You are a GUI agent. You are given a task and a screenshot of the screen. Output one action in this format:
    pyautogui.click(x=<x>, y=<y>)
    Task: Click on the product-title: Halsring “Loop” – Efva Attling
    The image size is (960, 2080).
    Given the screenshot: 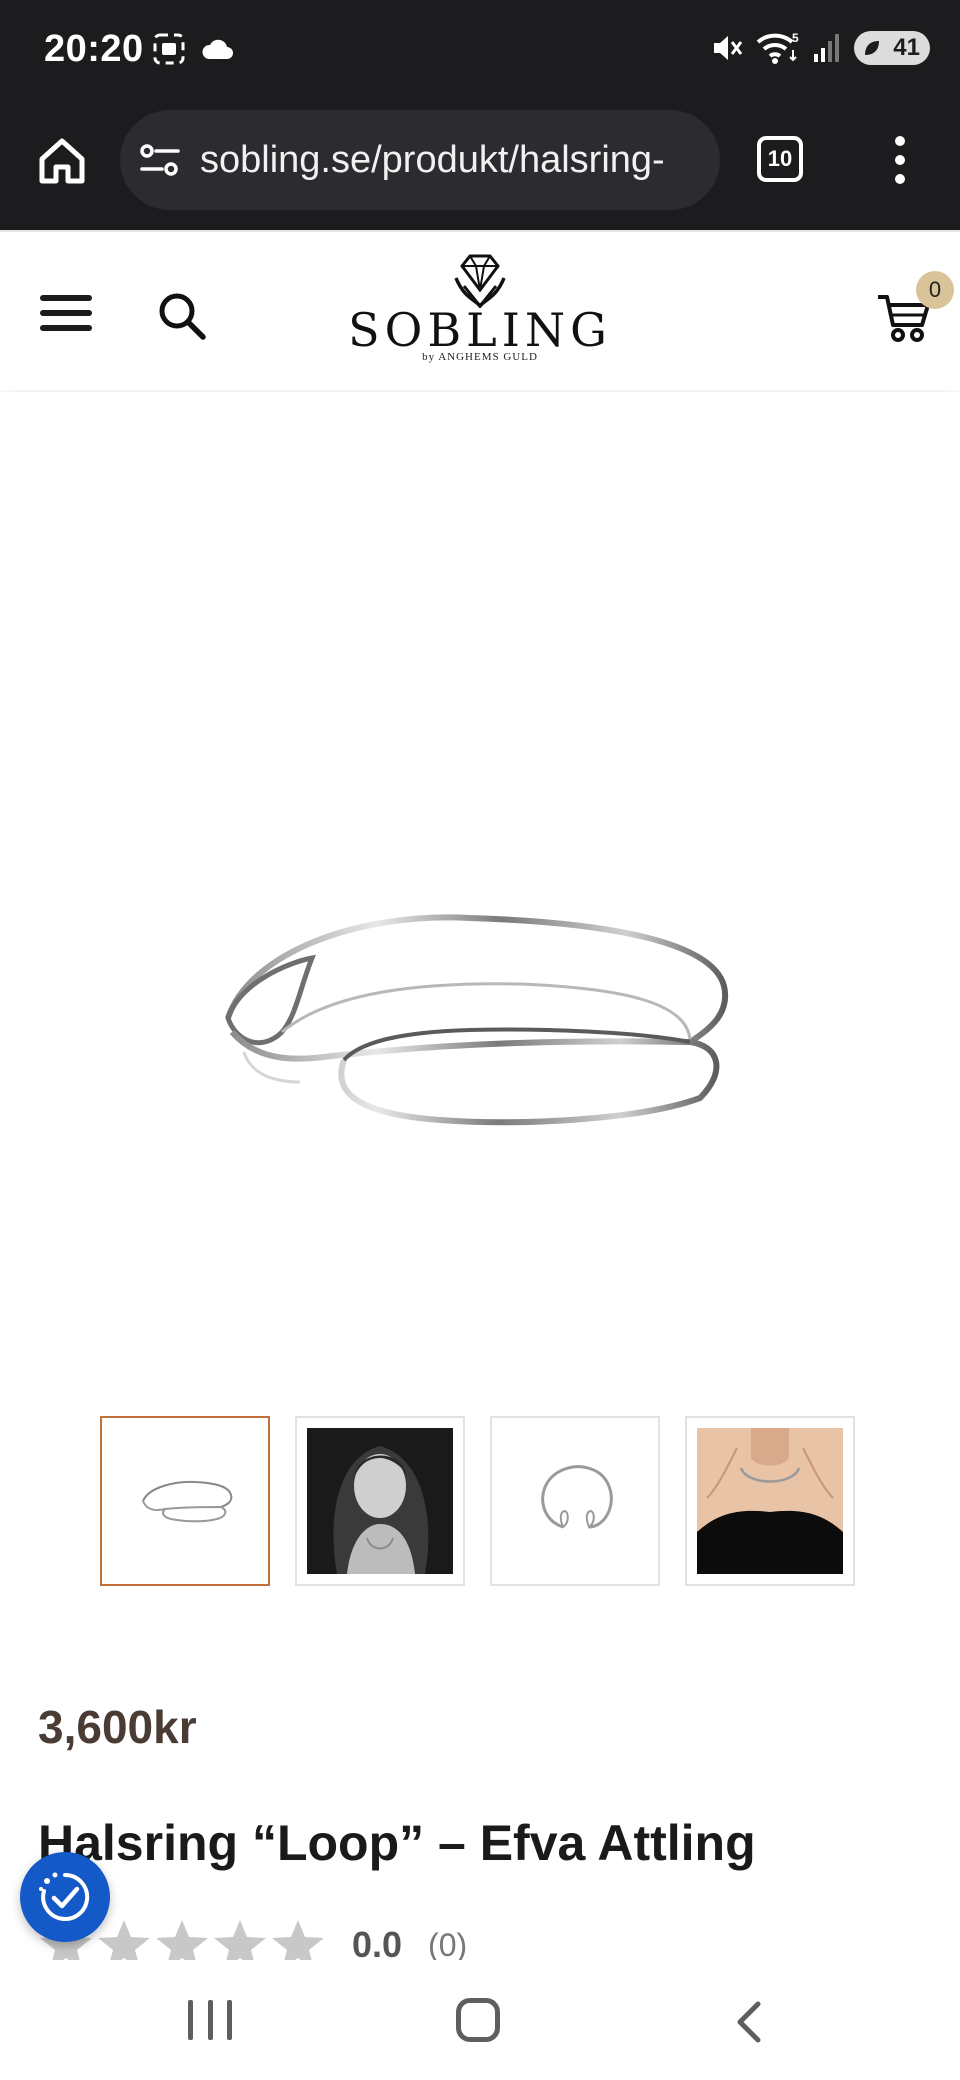 What is the action you would take?
    pyautogui.click(x=397, y=1843)
    